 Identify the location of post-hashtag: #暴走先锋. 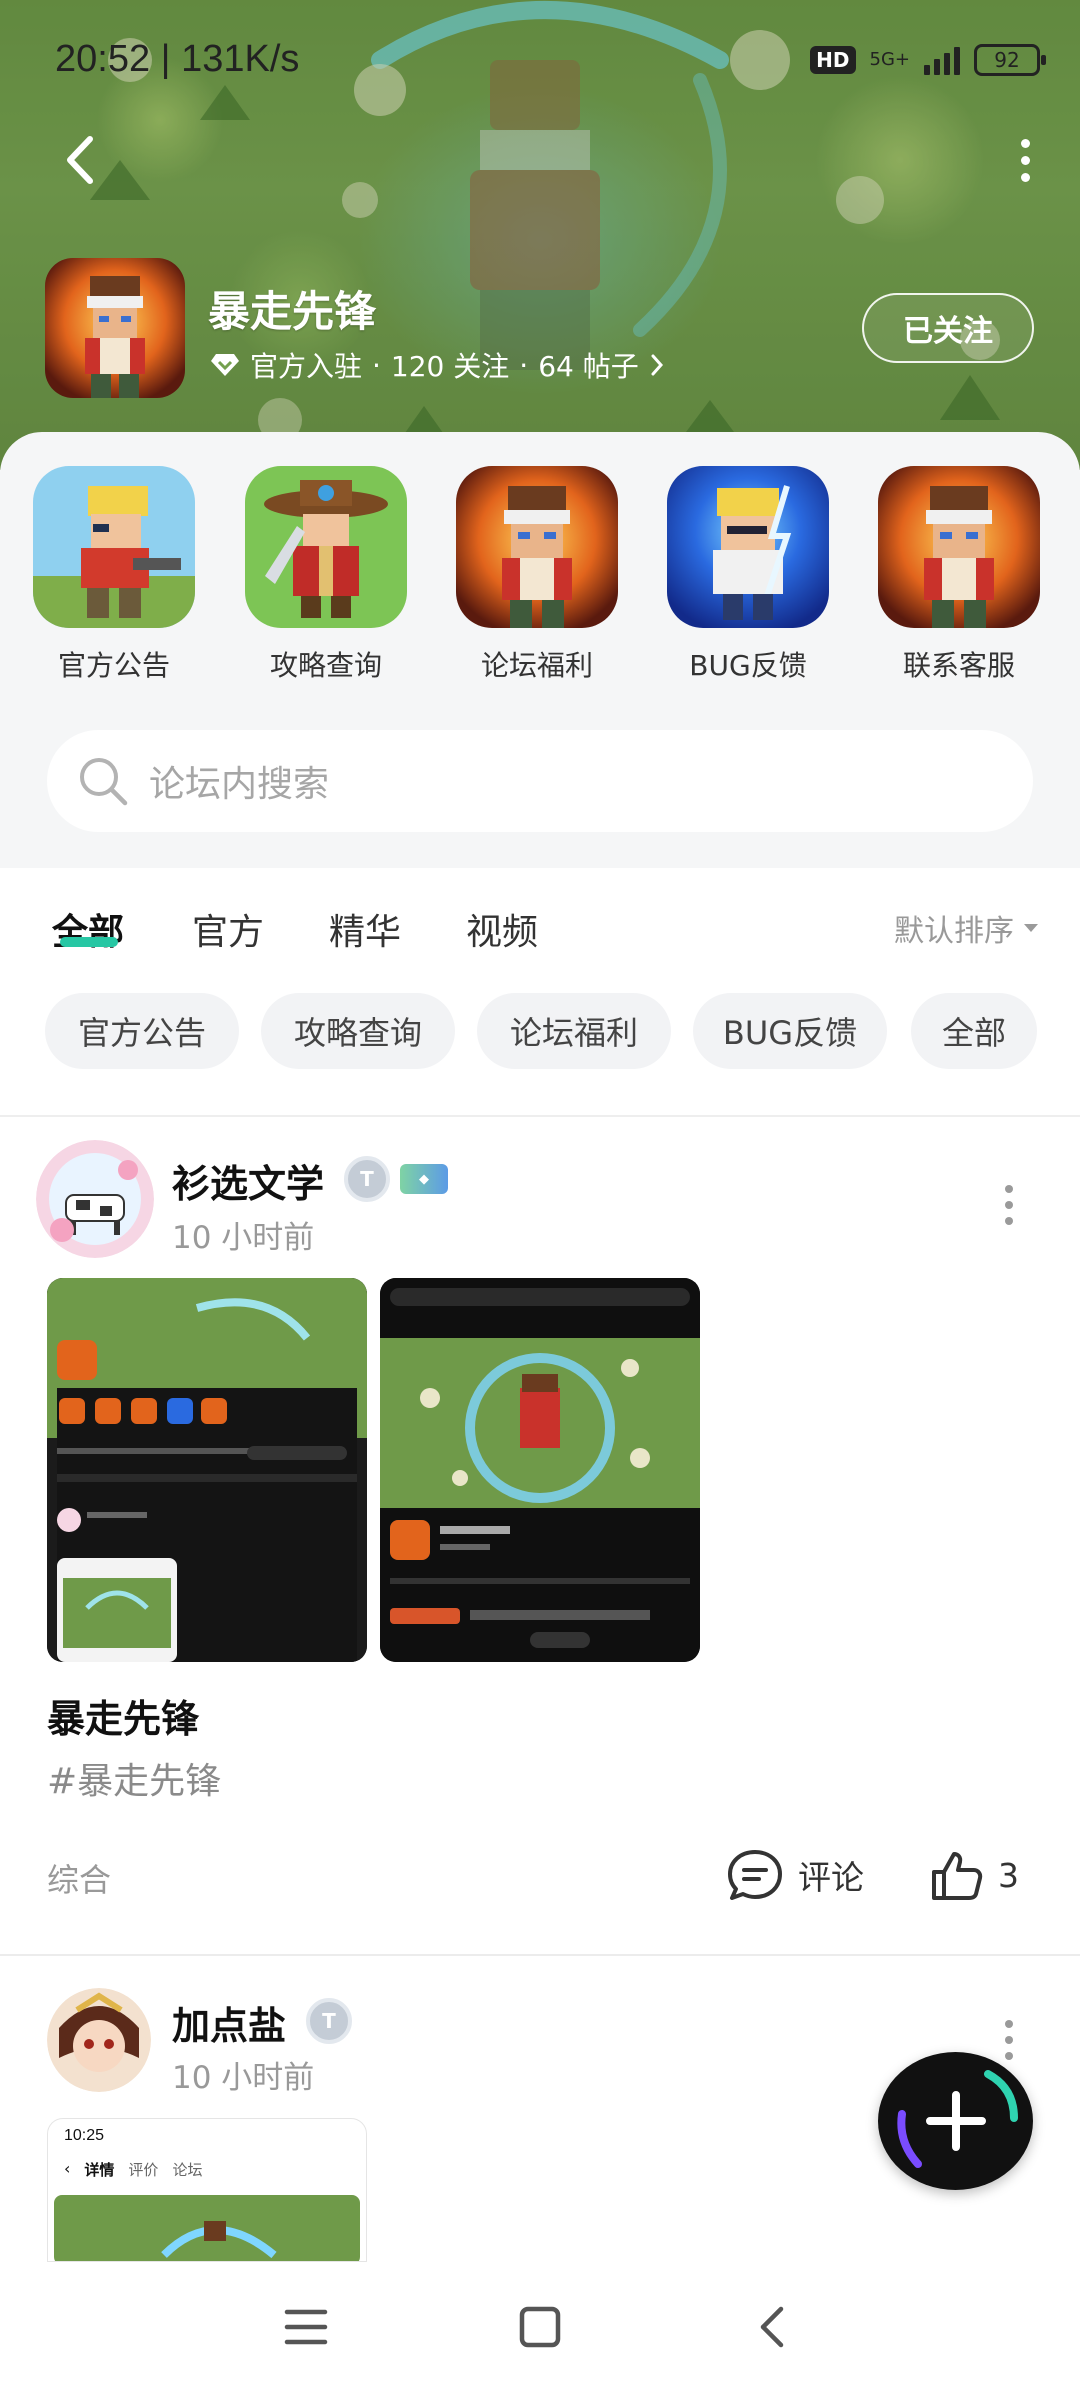
(134, 1778).